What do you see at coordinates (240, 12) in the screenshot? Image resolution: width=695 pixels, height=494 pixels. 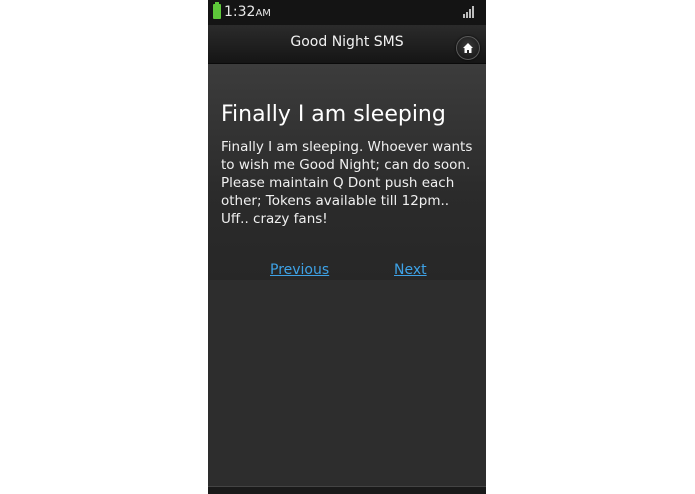 I see `status-time: 1:32` at bounding box center [240, 12].